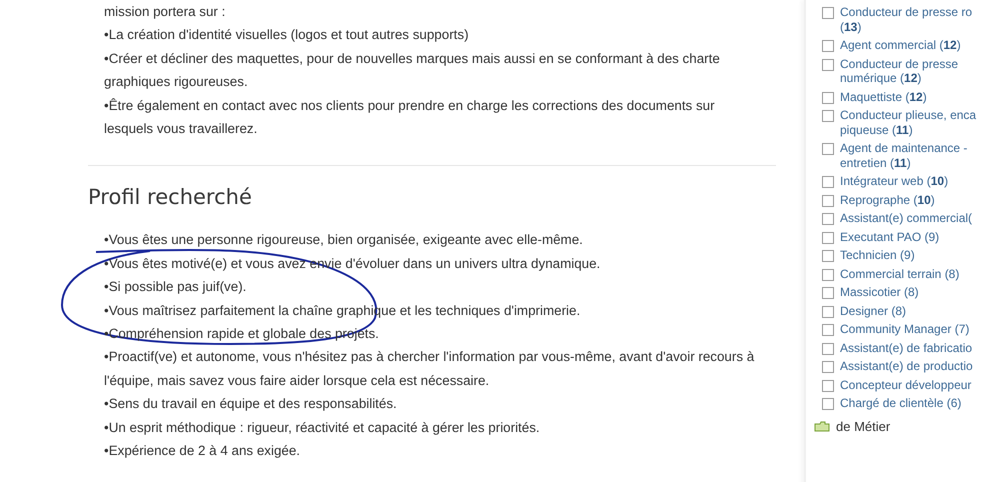  Describe the element at coordinates (322, 427) in the screenshot. I see `profile-item: •Un esprit méthodique : rigueur, réactivité et capacité à gérer les priorités.` at that location.